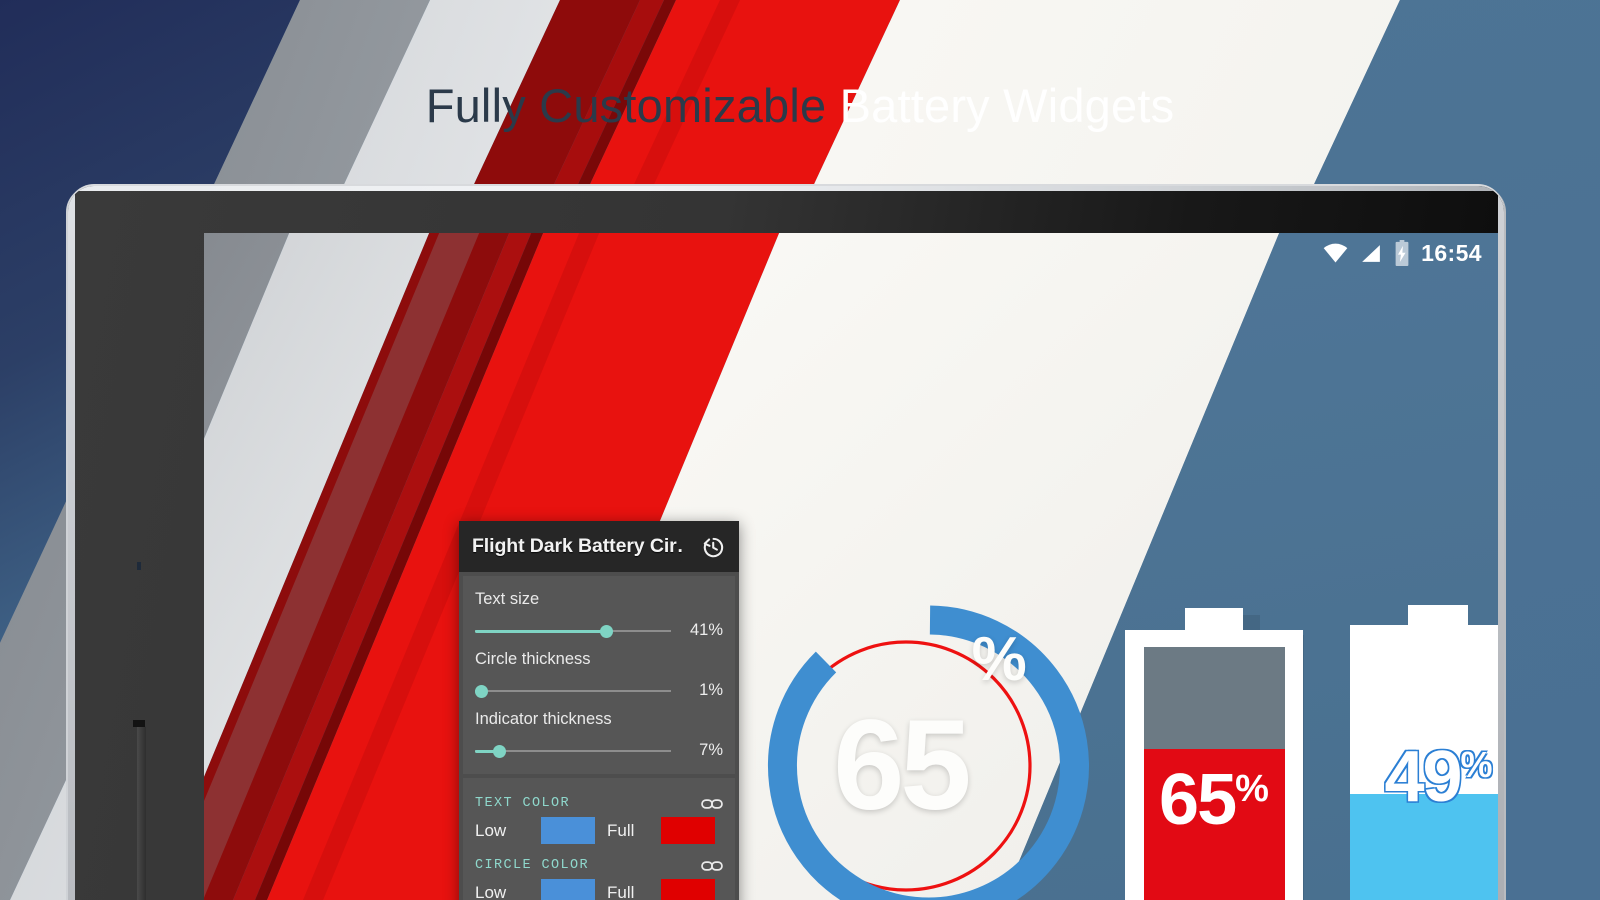 Image resolution: width=1600 pixels, height=900 pixels. I want to click on slider-track-base, so click(573, 690).